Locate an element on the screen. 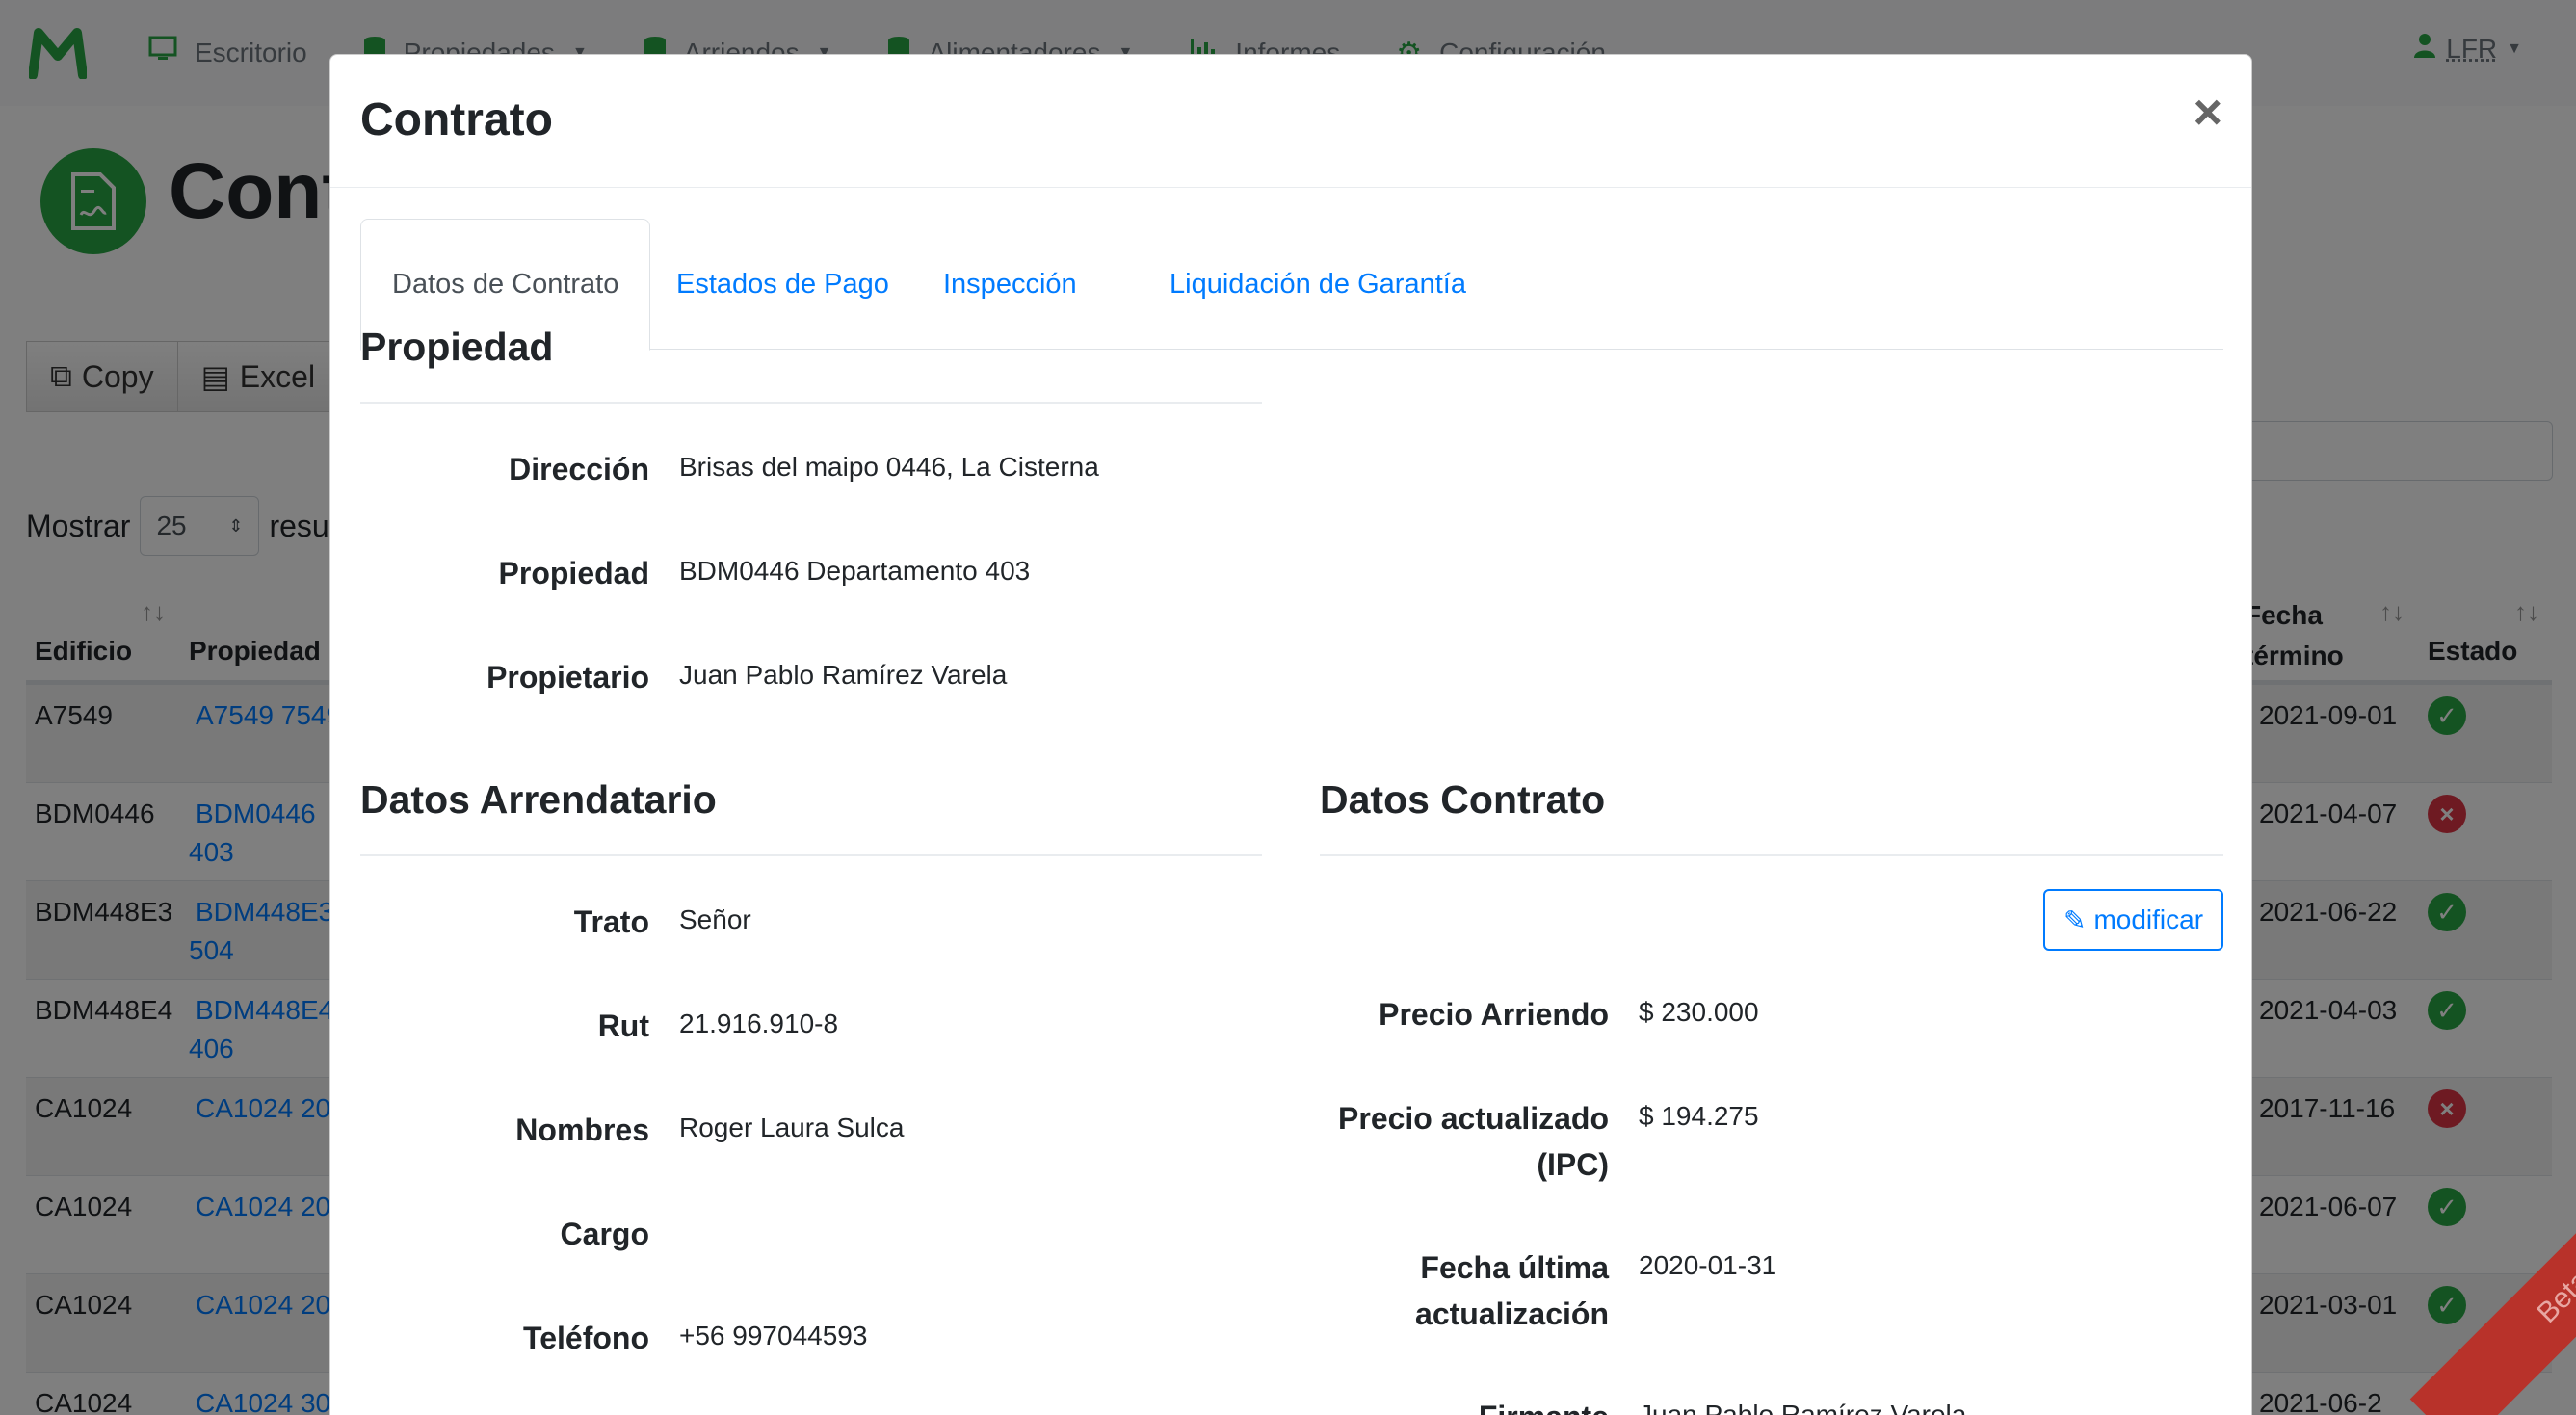  field-label-rut: Rut is located at coordinates (623, 1026).